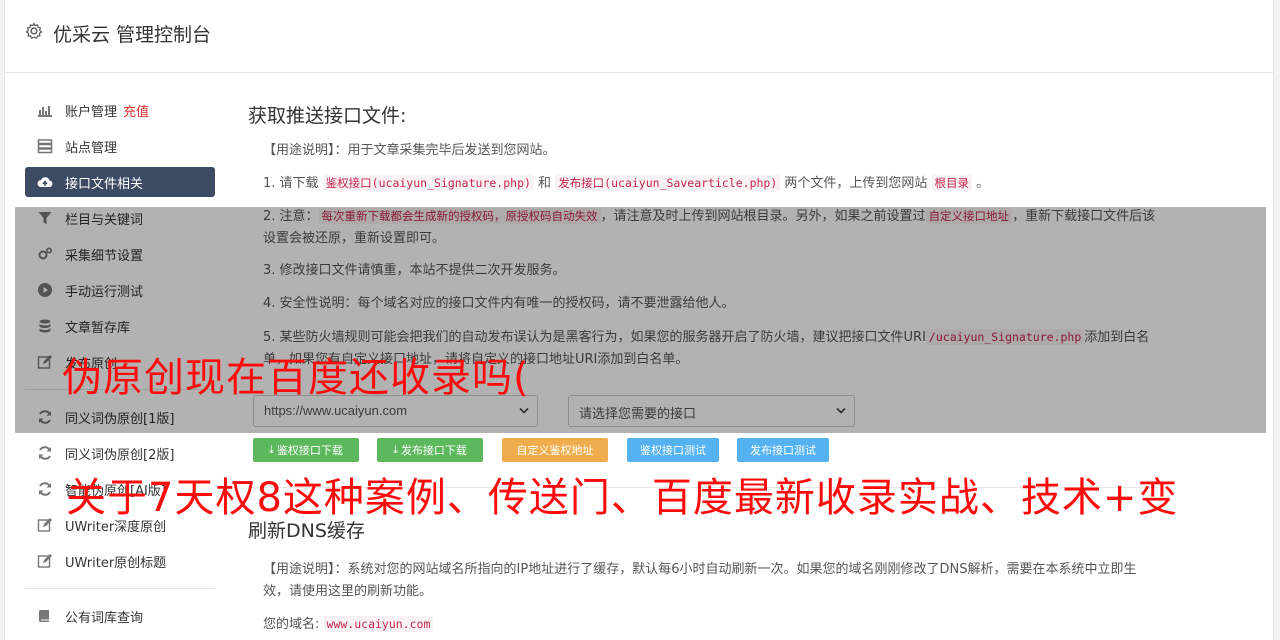  What do you see at coordinates (622, 498) in the screenshot?
I see `overlay-subline: 关于7天权8这种案例、传送门、百度最新收录实战、技术+变` at bounding box center [622, 498].